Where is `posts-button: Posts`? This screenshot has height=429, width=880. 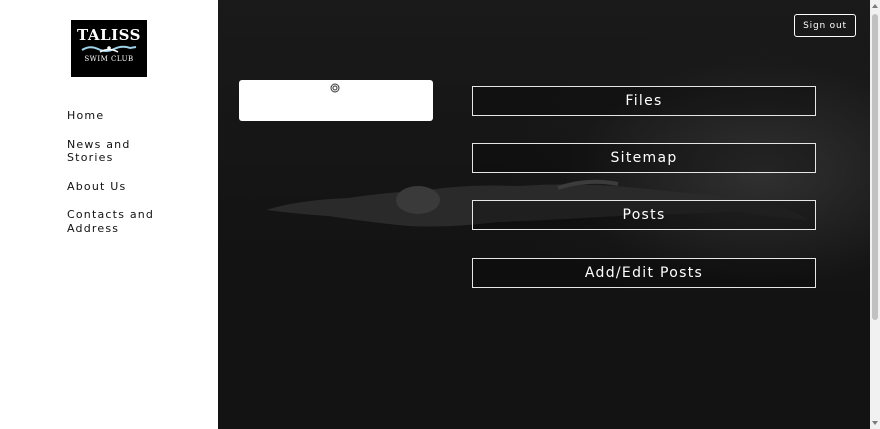
posts-button: Posts is located at coordinates (644, 215).